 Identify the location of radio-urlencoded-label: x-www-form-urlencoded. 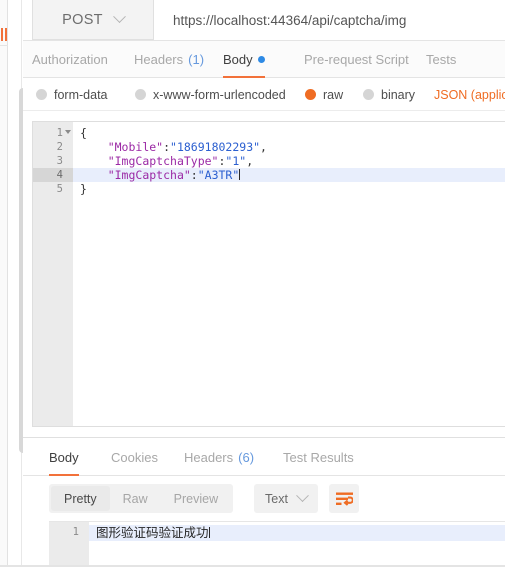
(219, 94).